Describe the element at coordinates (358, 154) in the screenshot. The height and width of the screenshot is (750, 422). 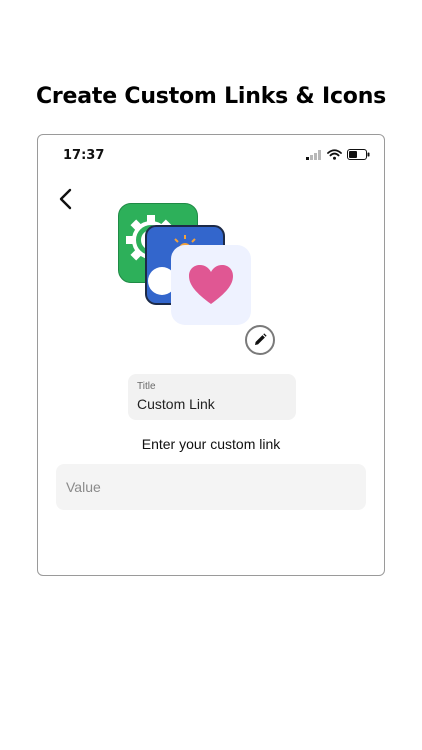
I see `battery-icon` at that location.